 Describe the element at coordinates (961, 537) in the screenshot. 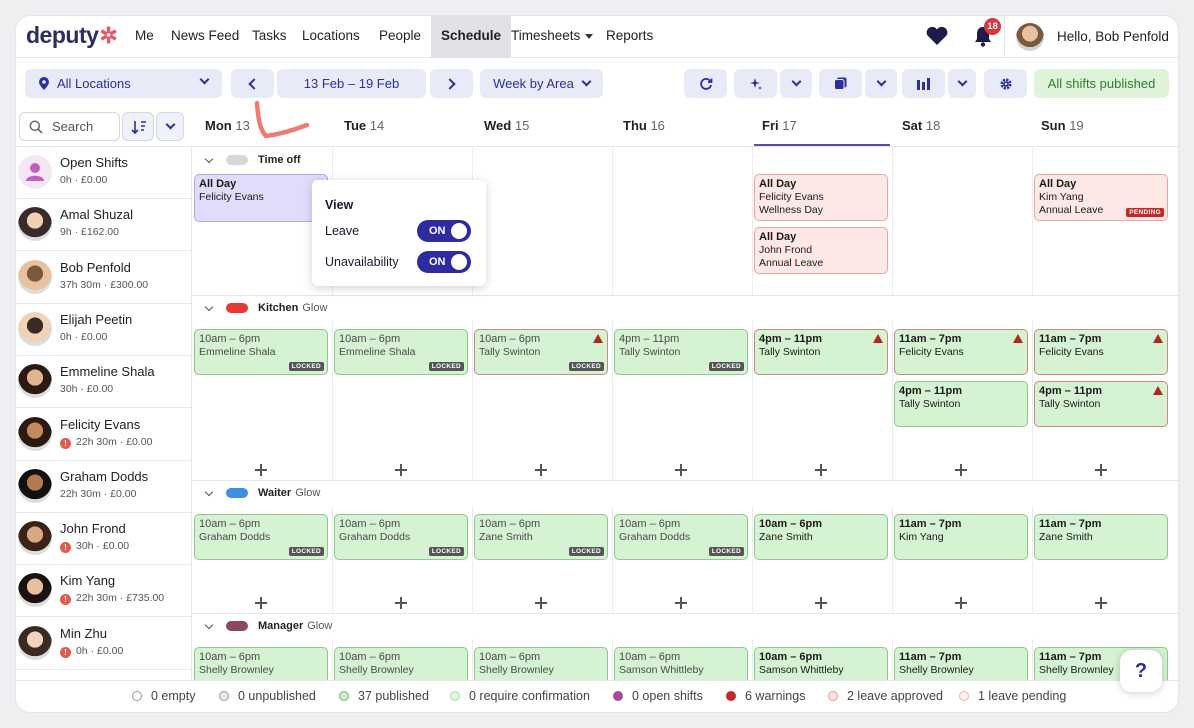

I see `shift-card: 11am – 7pm Kim Yang` at that location.